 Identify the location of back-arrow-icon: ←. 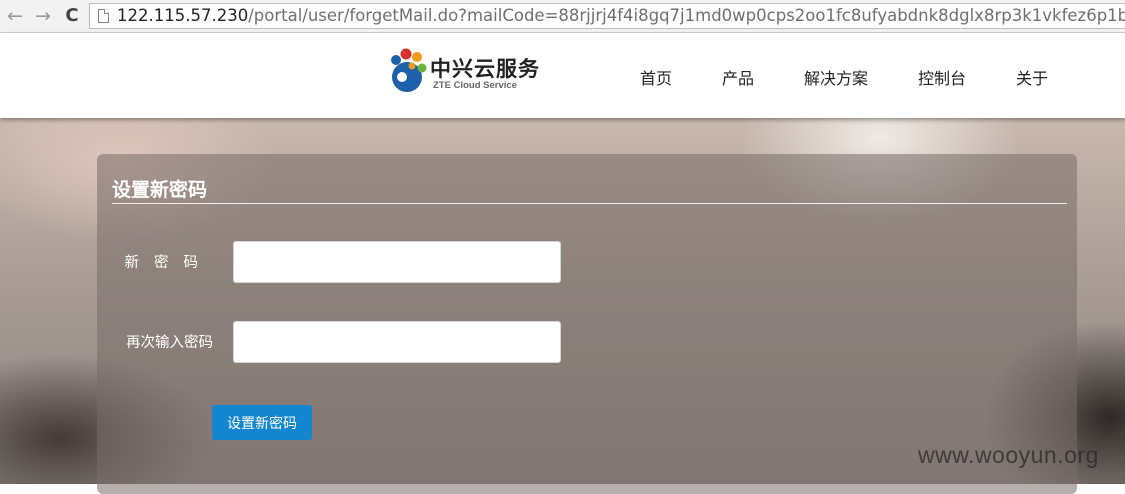
(15, 16).